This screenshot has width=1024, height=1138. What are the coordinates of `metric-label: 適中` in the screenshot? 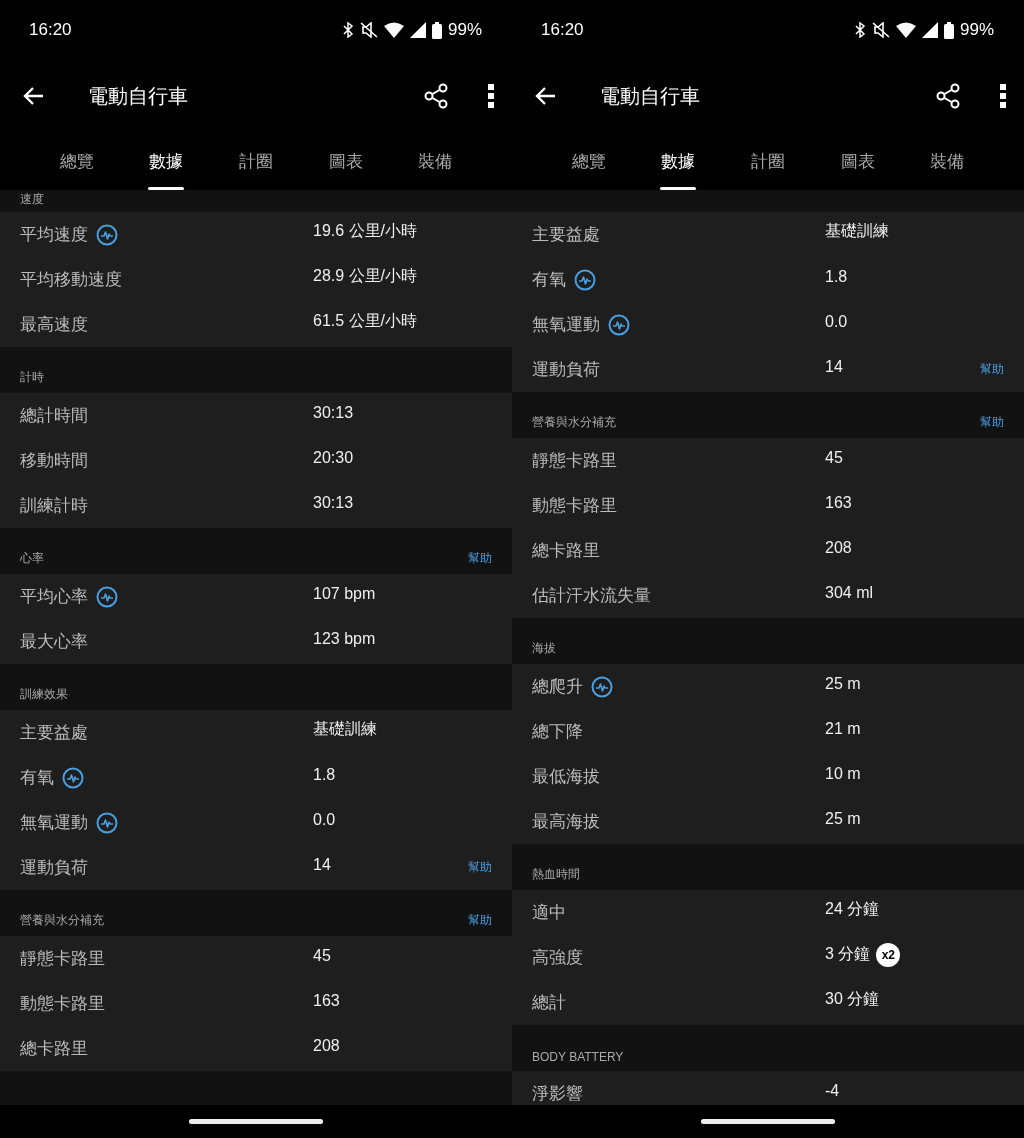 It's located at (549, 913).